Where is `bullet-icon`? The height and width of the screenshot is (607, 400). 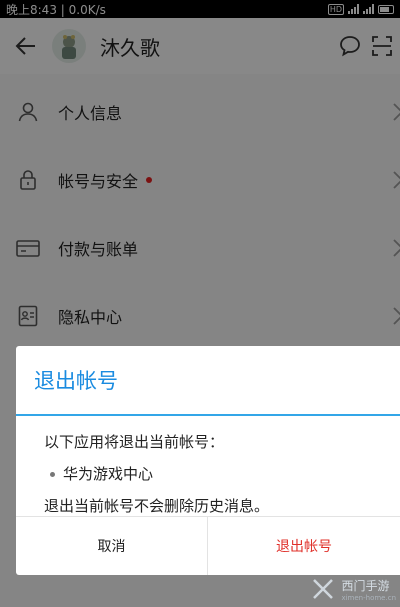
bullet-icon is located at coordinates (52, 474).